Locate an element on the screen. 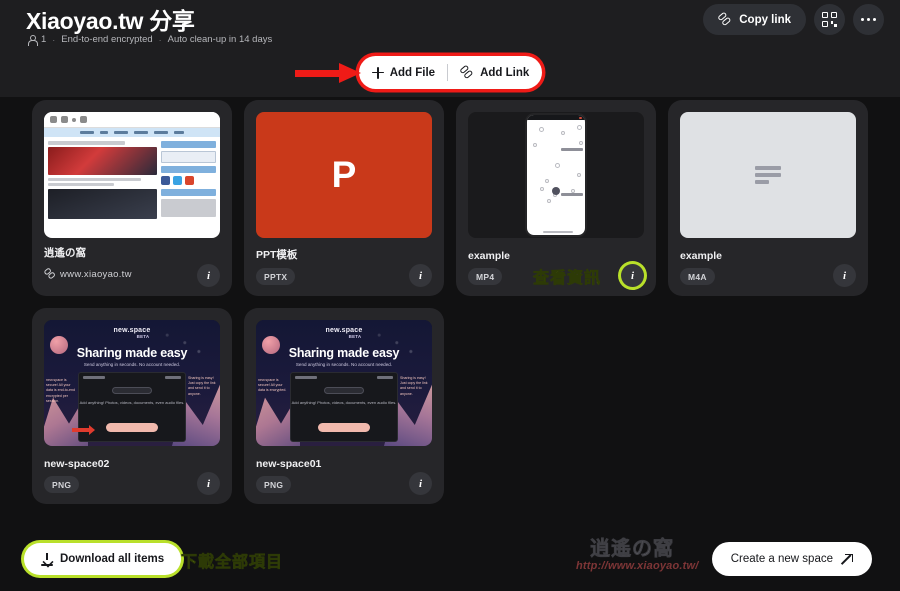  arrow-up-right-icon is located at coordinates (847, 559).